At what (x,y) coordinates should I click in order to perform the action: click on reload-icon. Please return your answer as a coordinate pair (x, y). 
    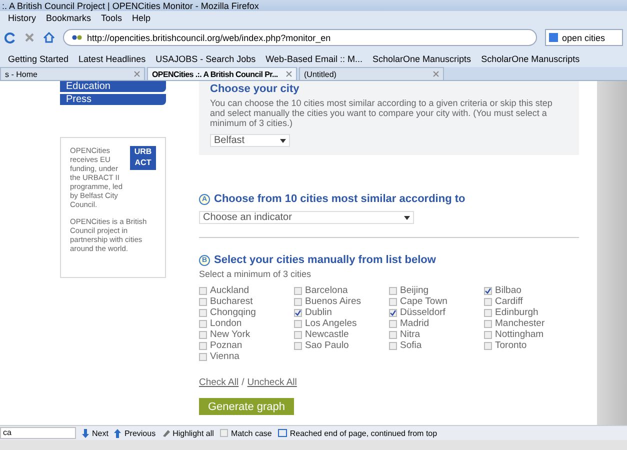
    Looking at the image, I should click on (10, 38).